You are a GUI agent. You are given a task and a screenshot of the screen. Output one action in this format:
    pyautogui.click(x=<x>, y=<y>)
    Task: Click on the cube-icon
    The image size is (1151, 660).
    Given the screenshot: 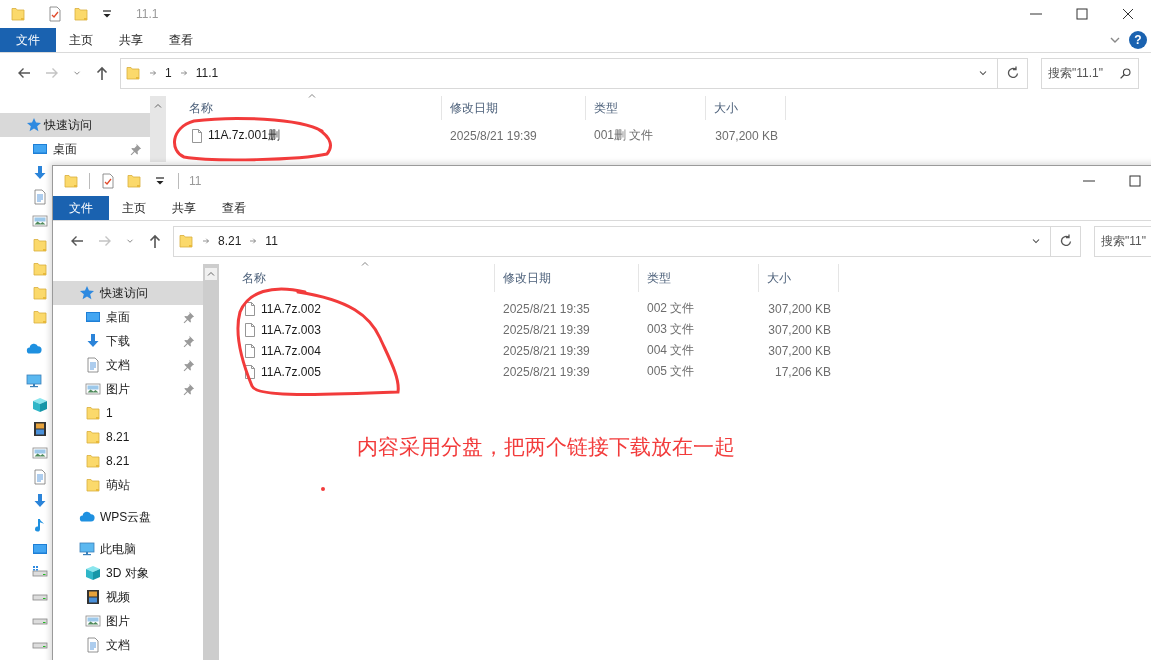 What is the action you would take?
    pyautogui.click(x=40, y=405)
    